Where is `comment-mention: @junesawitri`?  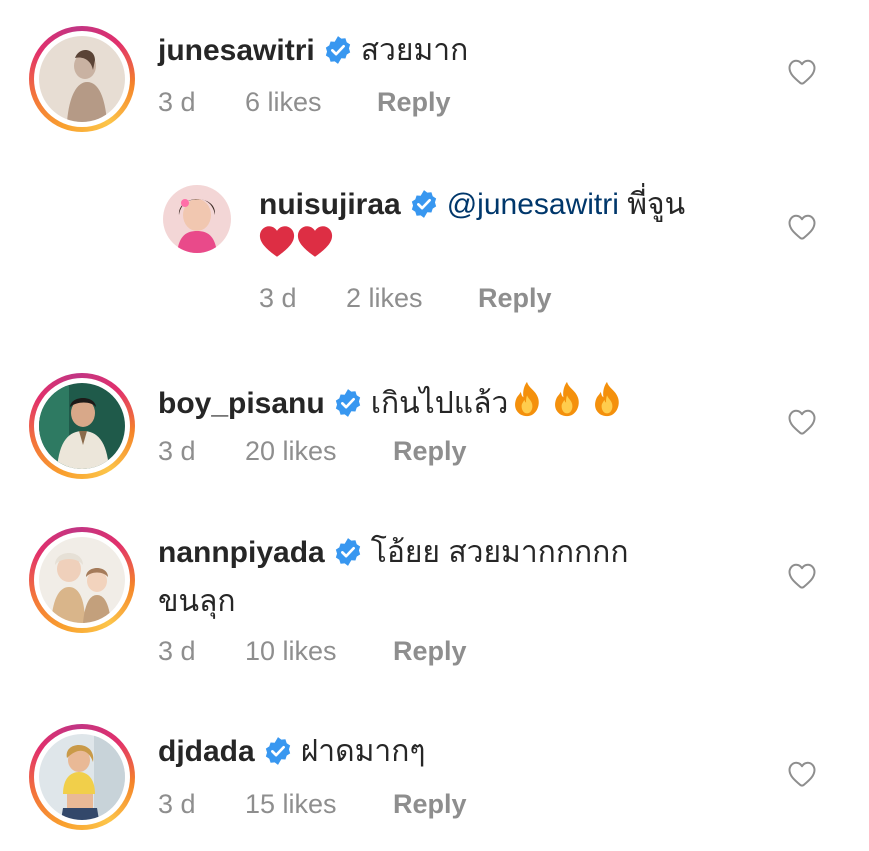
comment-mention: @junesawitri is located at coordinates (533, 204).